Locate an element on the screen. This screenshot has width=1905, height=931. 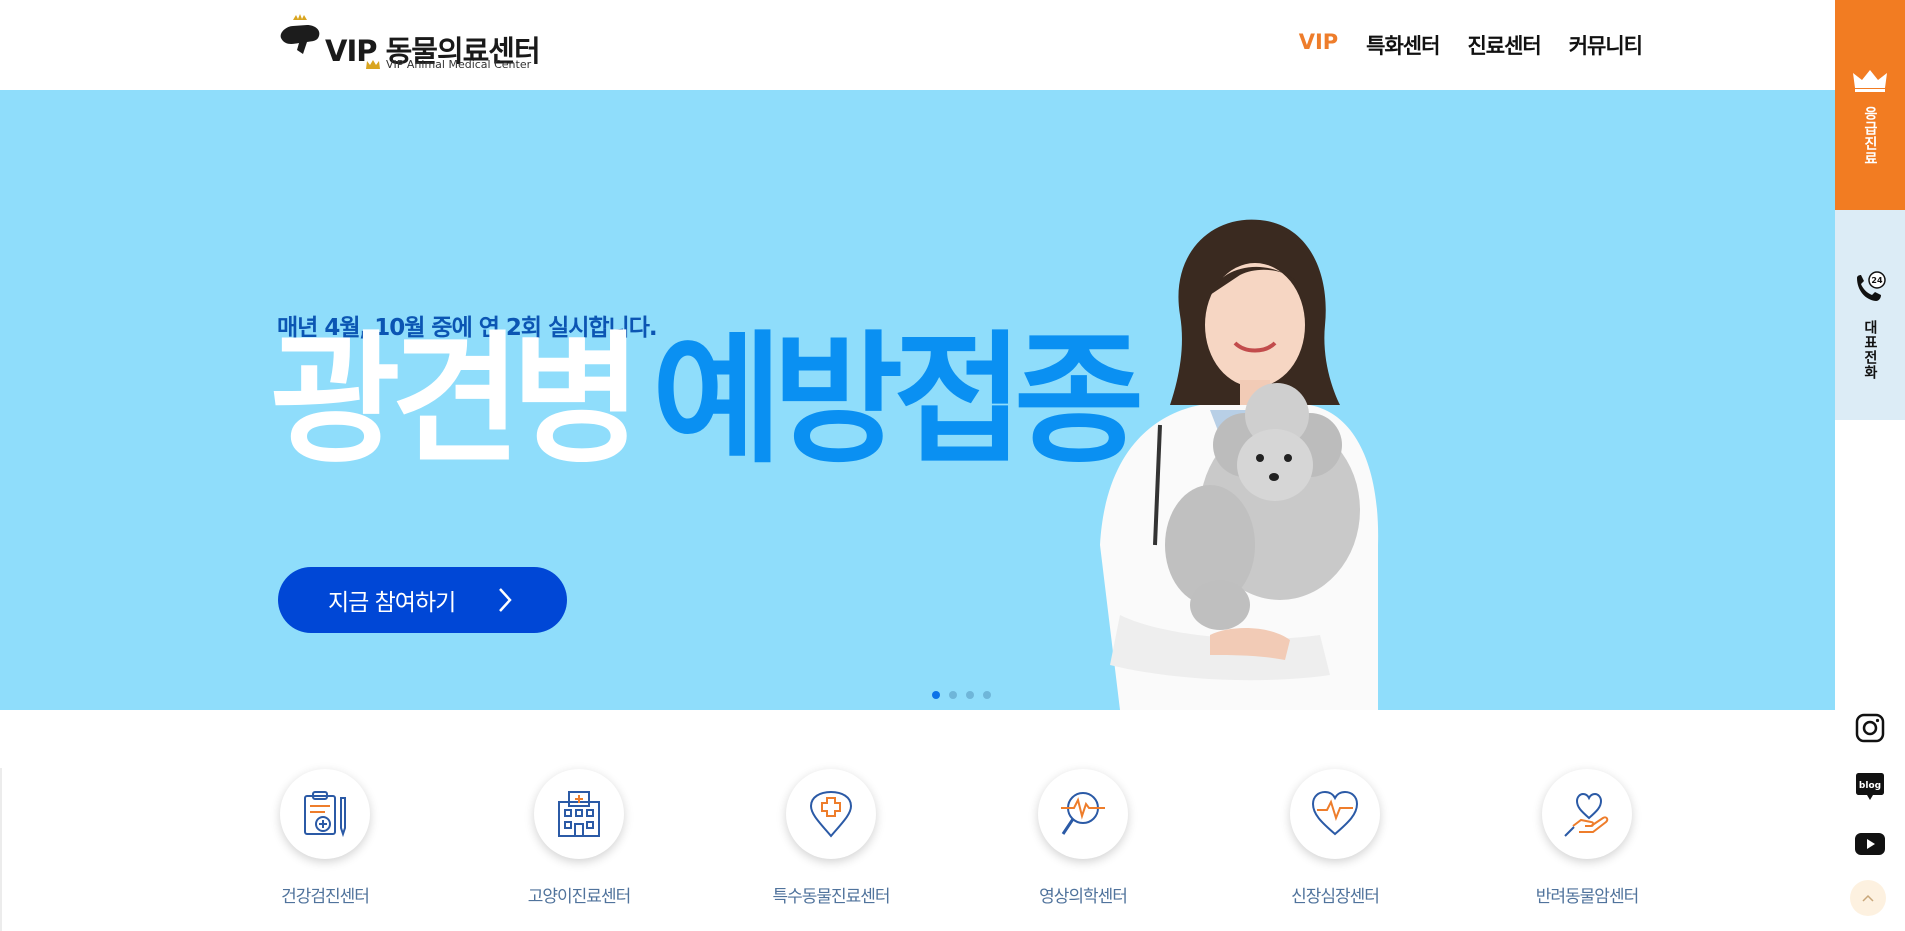
vet-with-poodle-image is located at coordinates (1239, 464).